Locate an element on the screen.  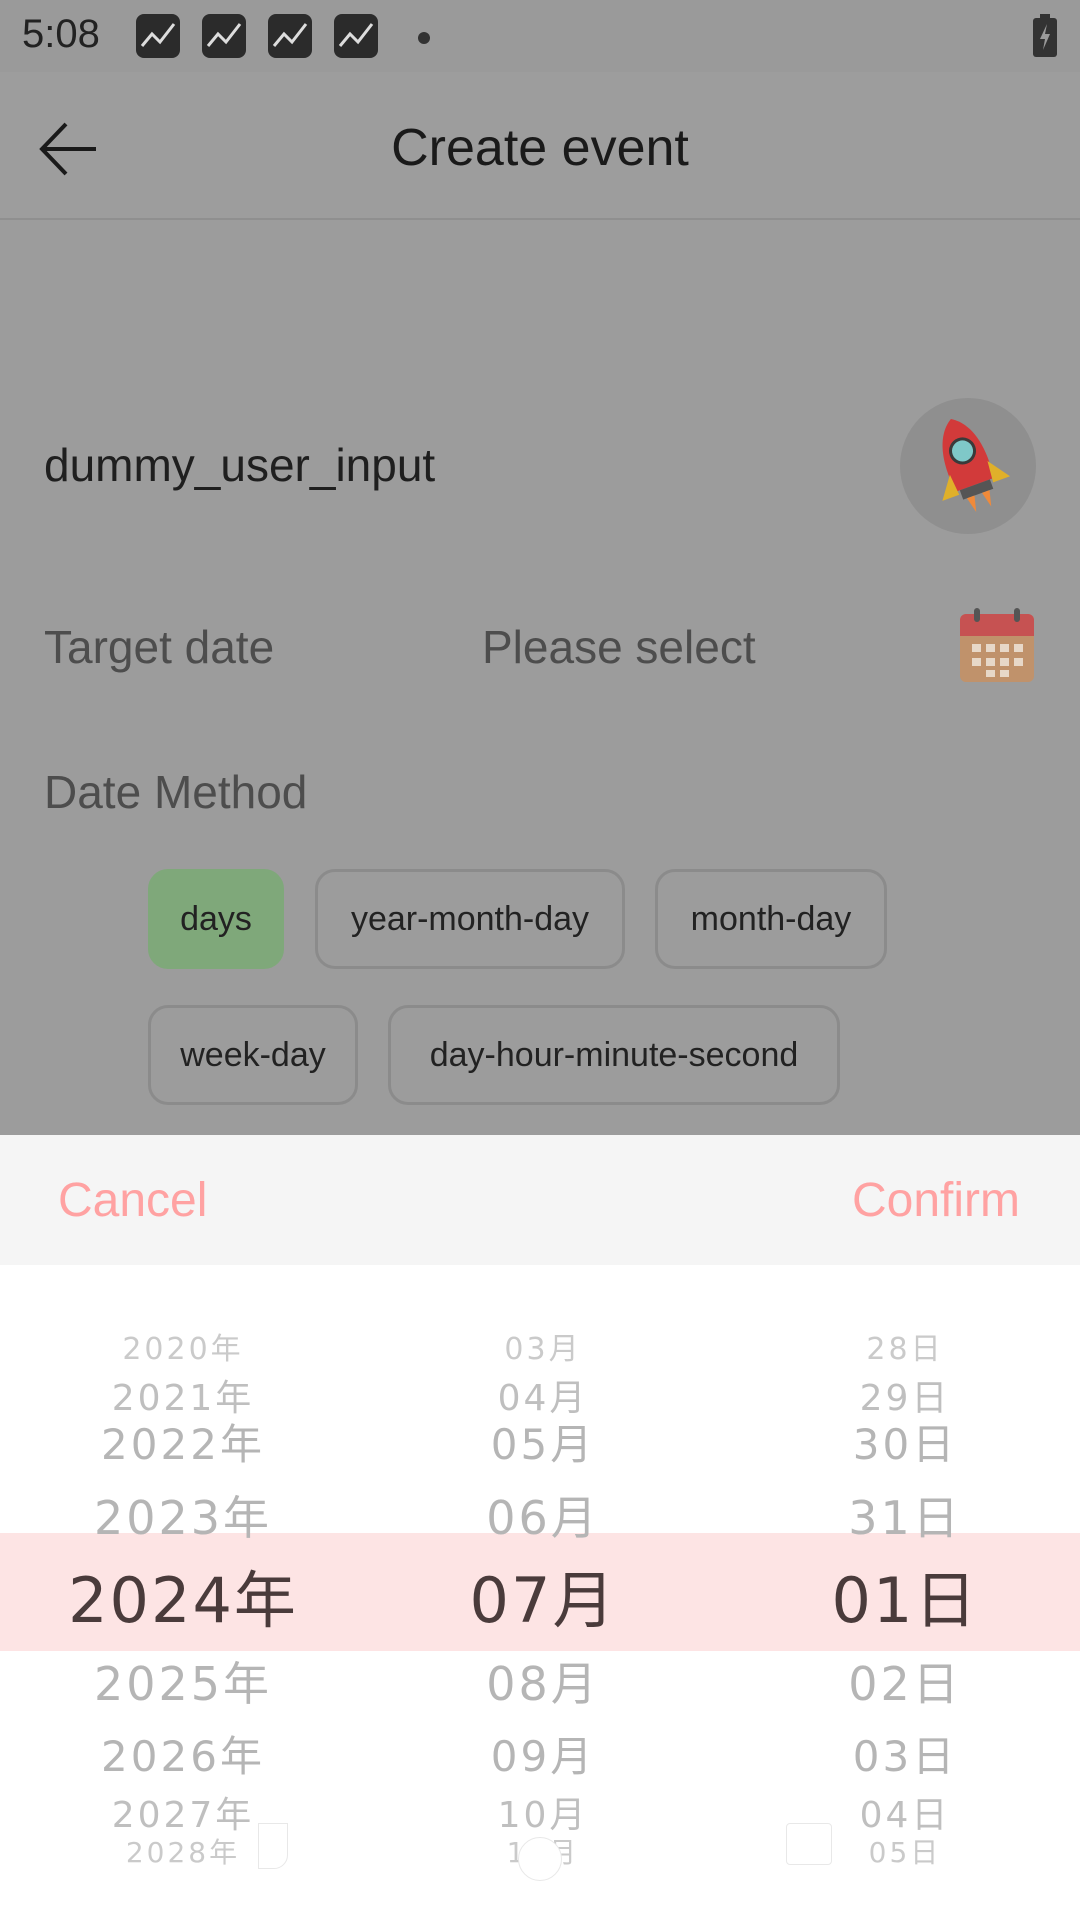
method-chip-day-hour-minute-second: day-hour-minute-second is located at coordinates (614, 1055).